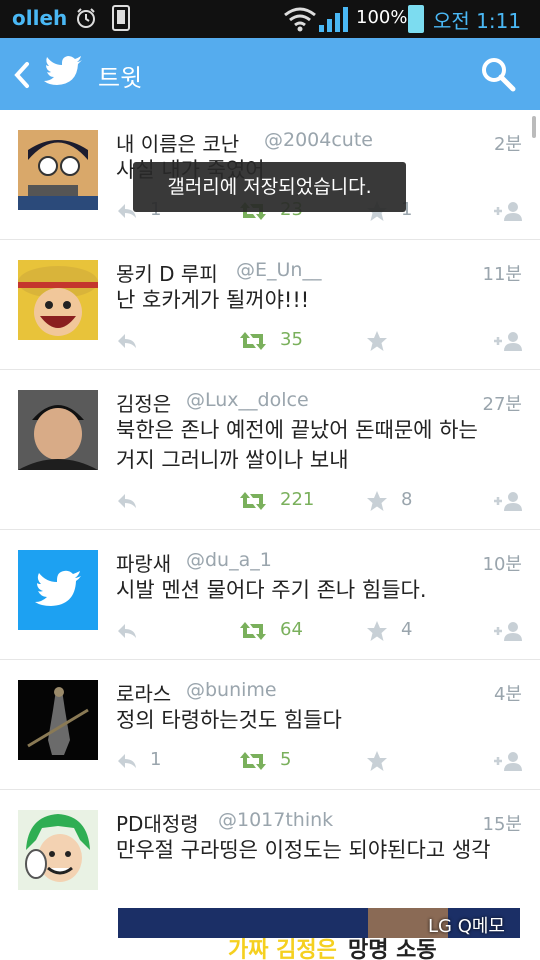 The height and width of the screenshot is (960, 540). I want to click on author-handle: @2004cute, so click(318, 140).